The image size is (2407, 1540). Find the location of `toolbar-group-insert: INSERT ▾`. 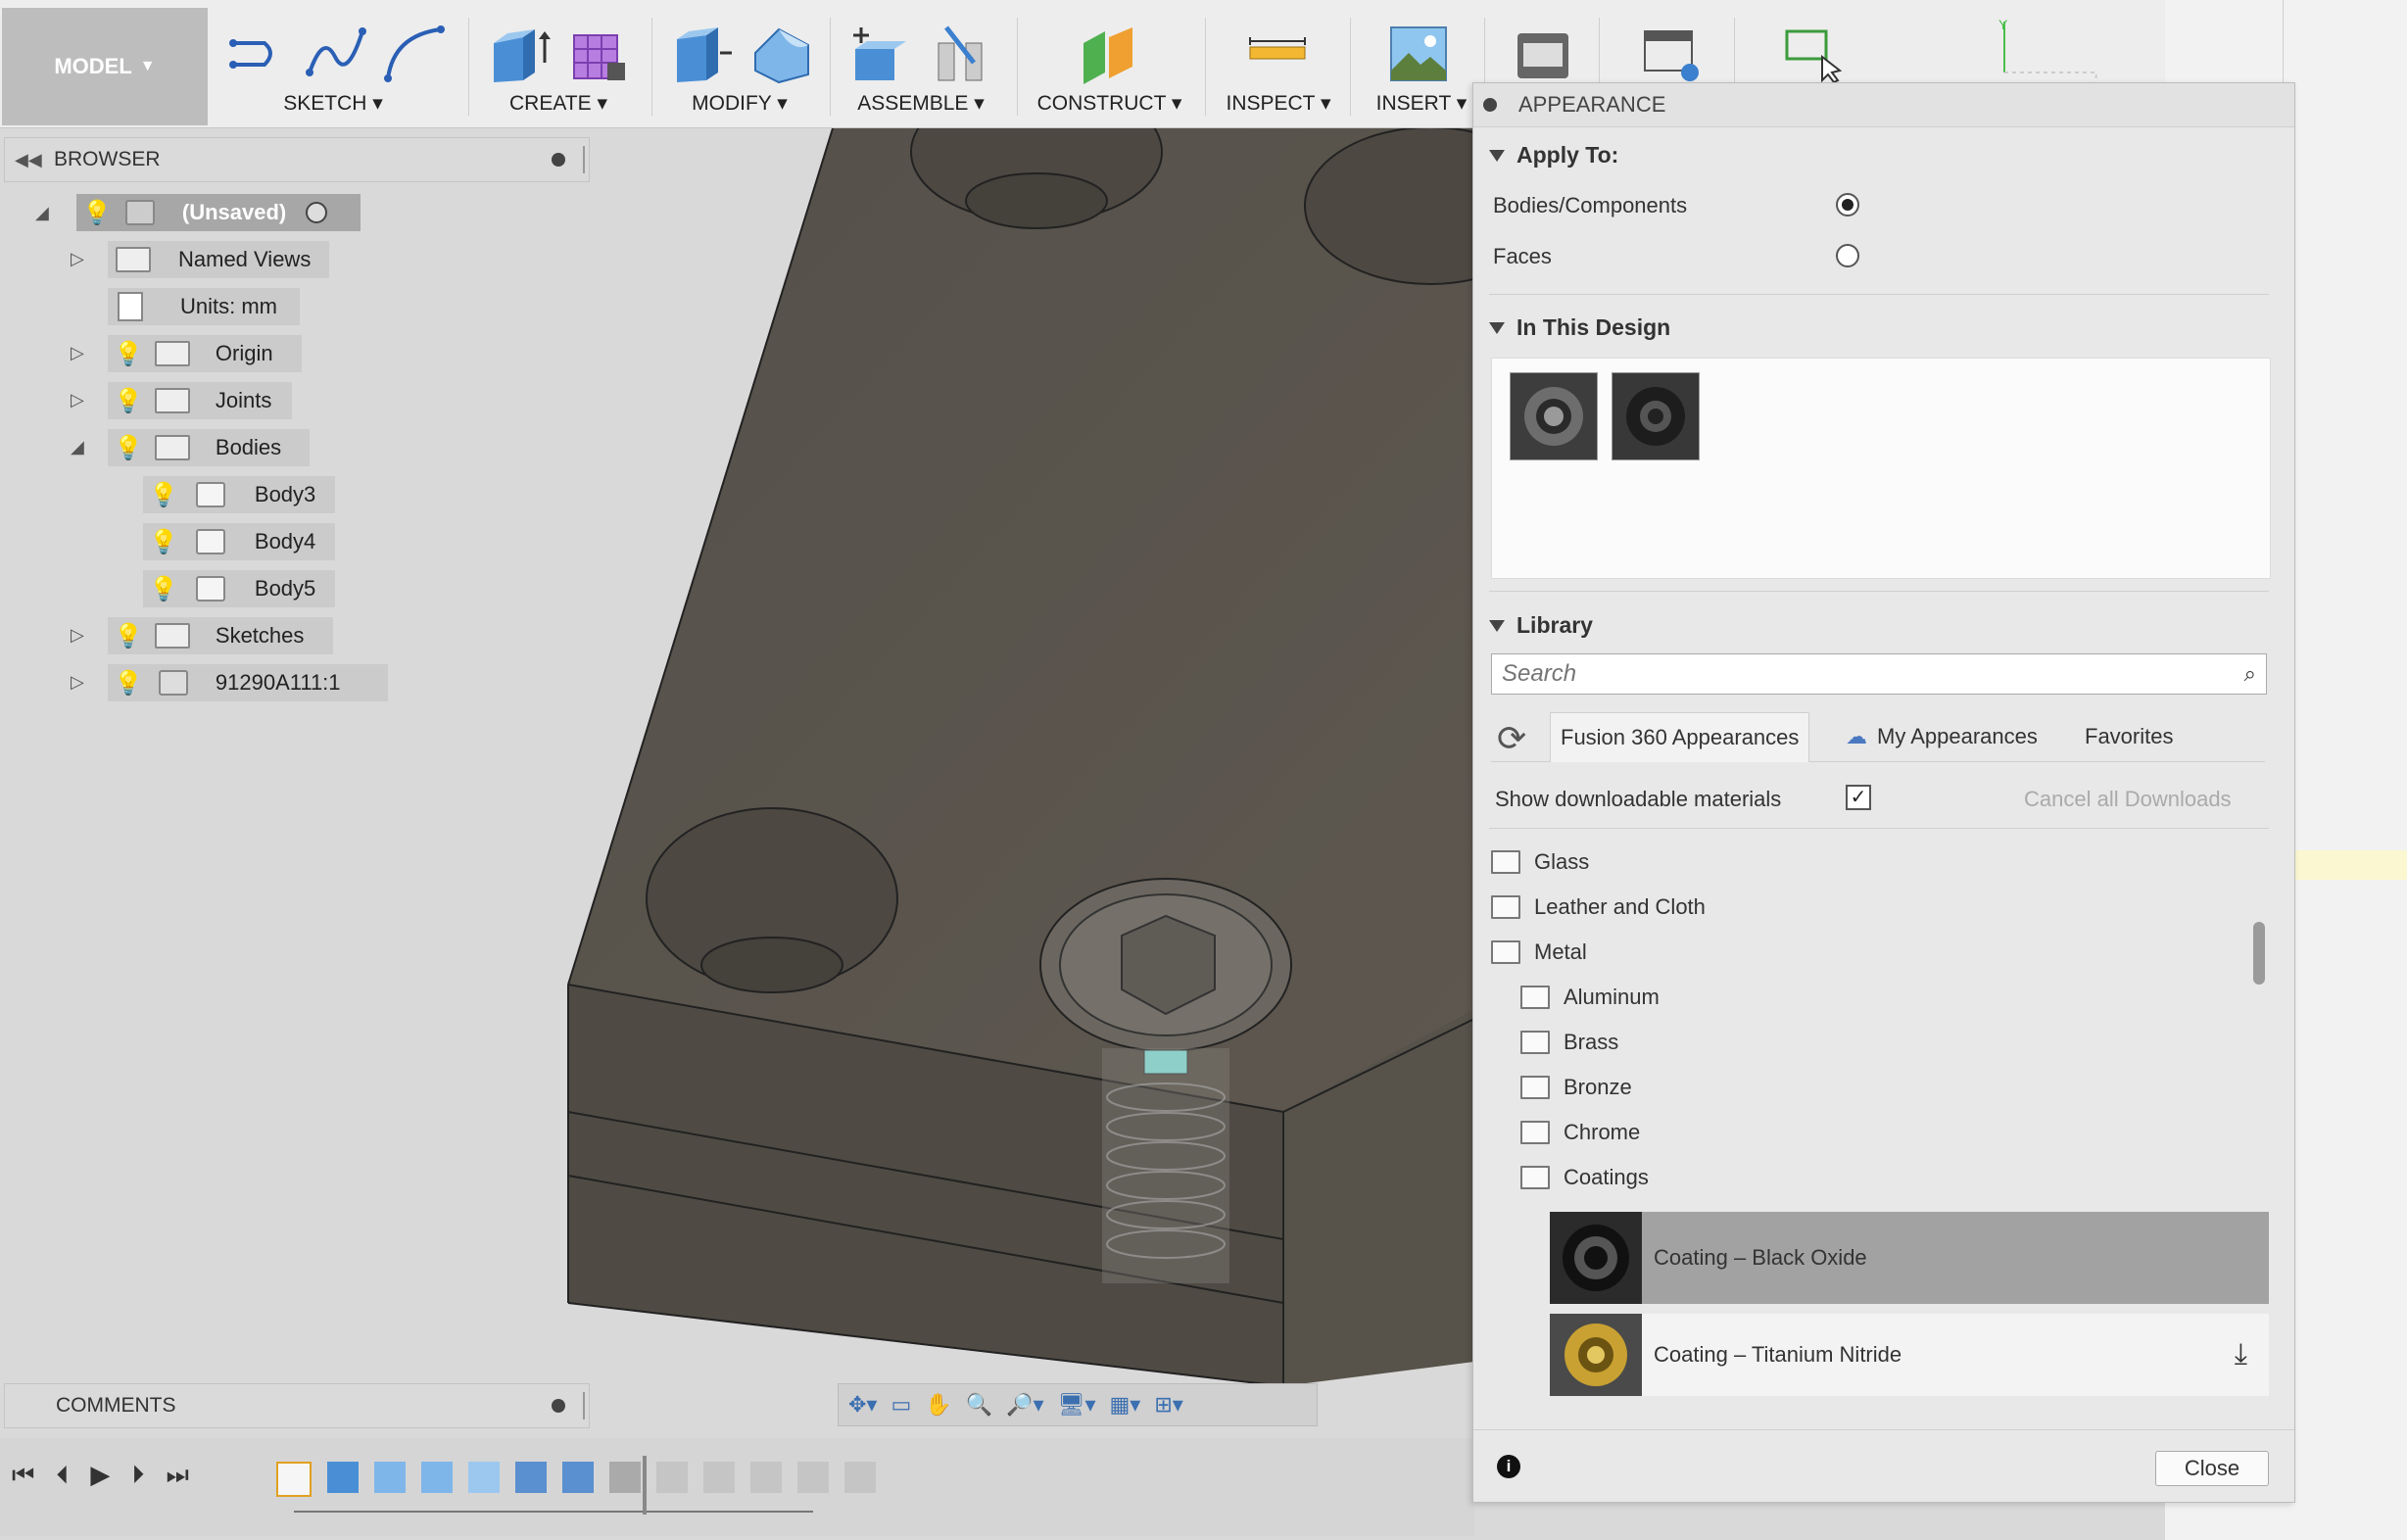

toolbar-group-insert: INSERT ▾ is located at coordinates (1421, 65).